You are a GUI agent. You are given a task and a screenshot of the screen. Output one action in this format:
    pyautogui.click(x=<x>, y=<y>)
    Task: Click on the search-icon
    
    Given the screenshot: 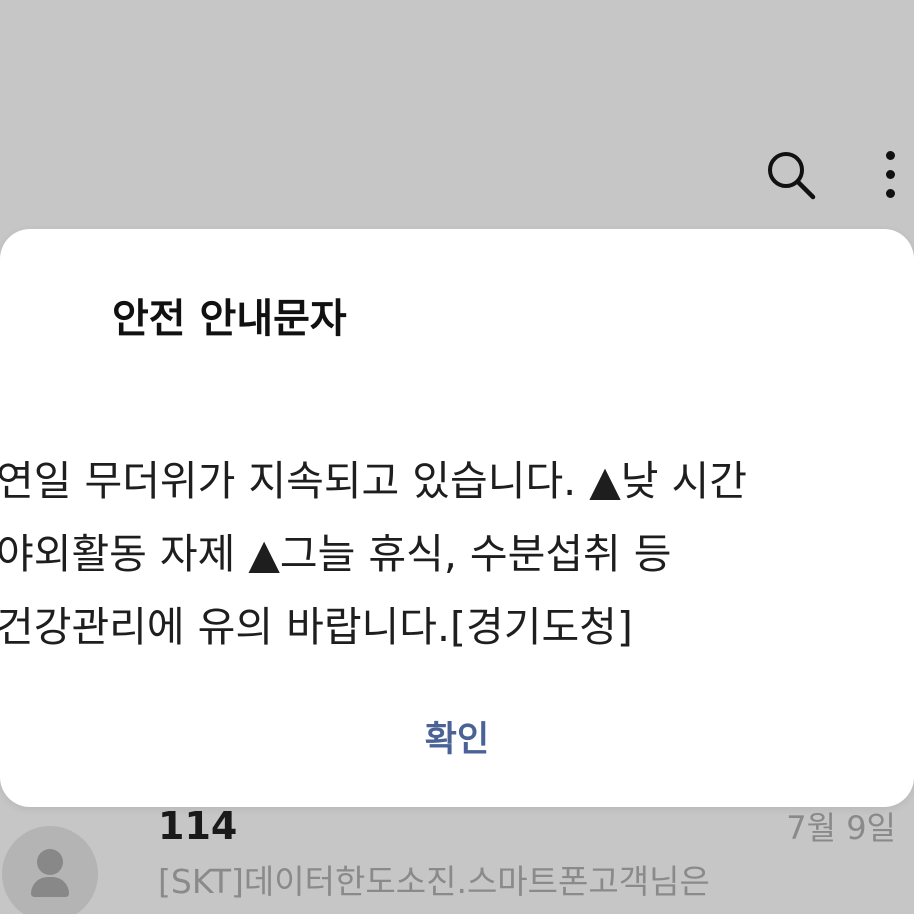 What is the action you would take?
    pyautogui.click(x=792, y=176)
    